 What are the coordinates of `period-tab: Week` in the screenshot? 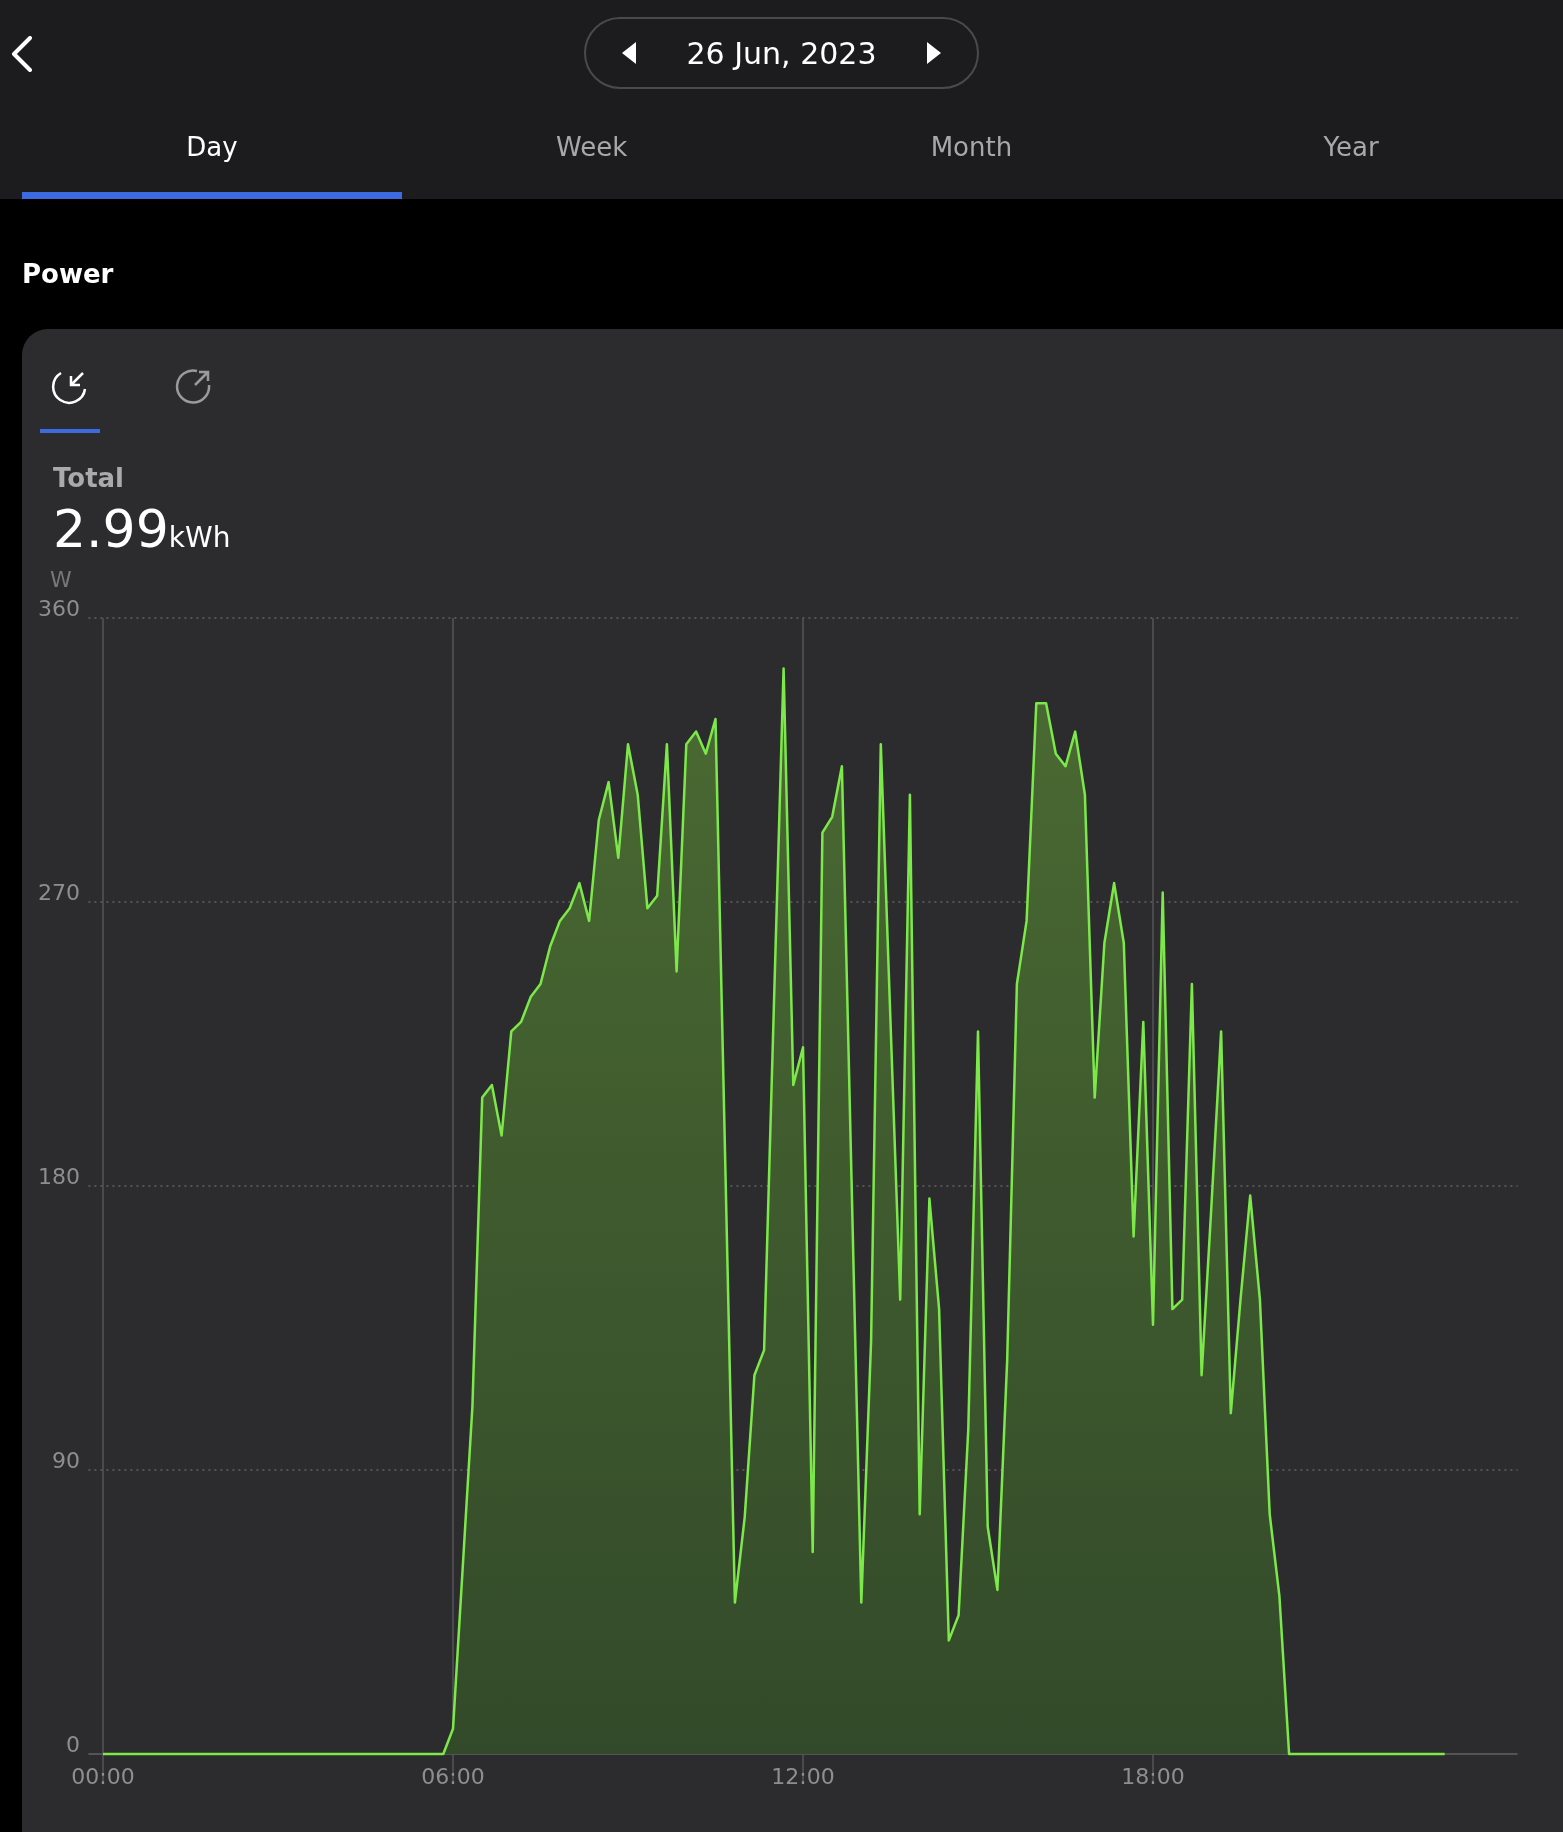 It's located at (591, 152).